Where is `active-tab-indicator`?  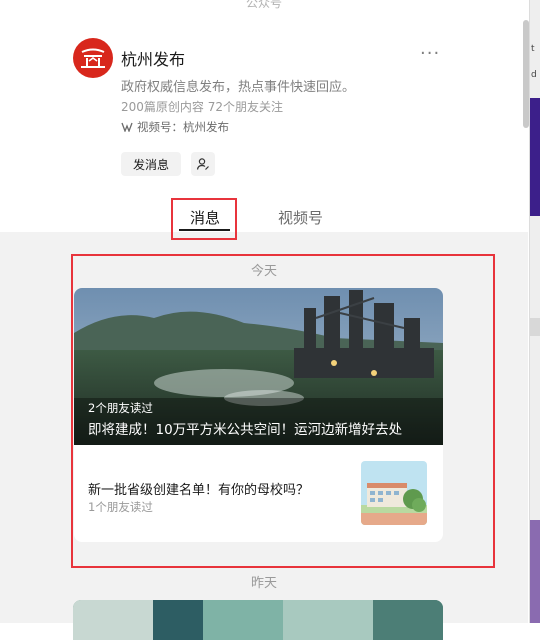
active-tab-indicator is located at coordinates (204, 230).